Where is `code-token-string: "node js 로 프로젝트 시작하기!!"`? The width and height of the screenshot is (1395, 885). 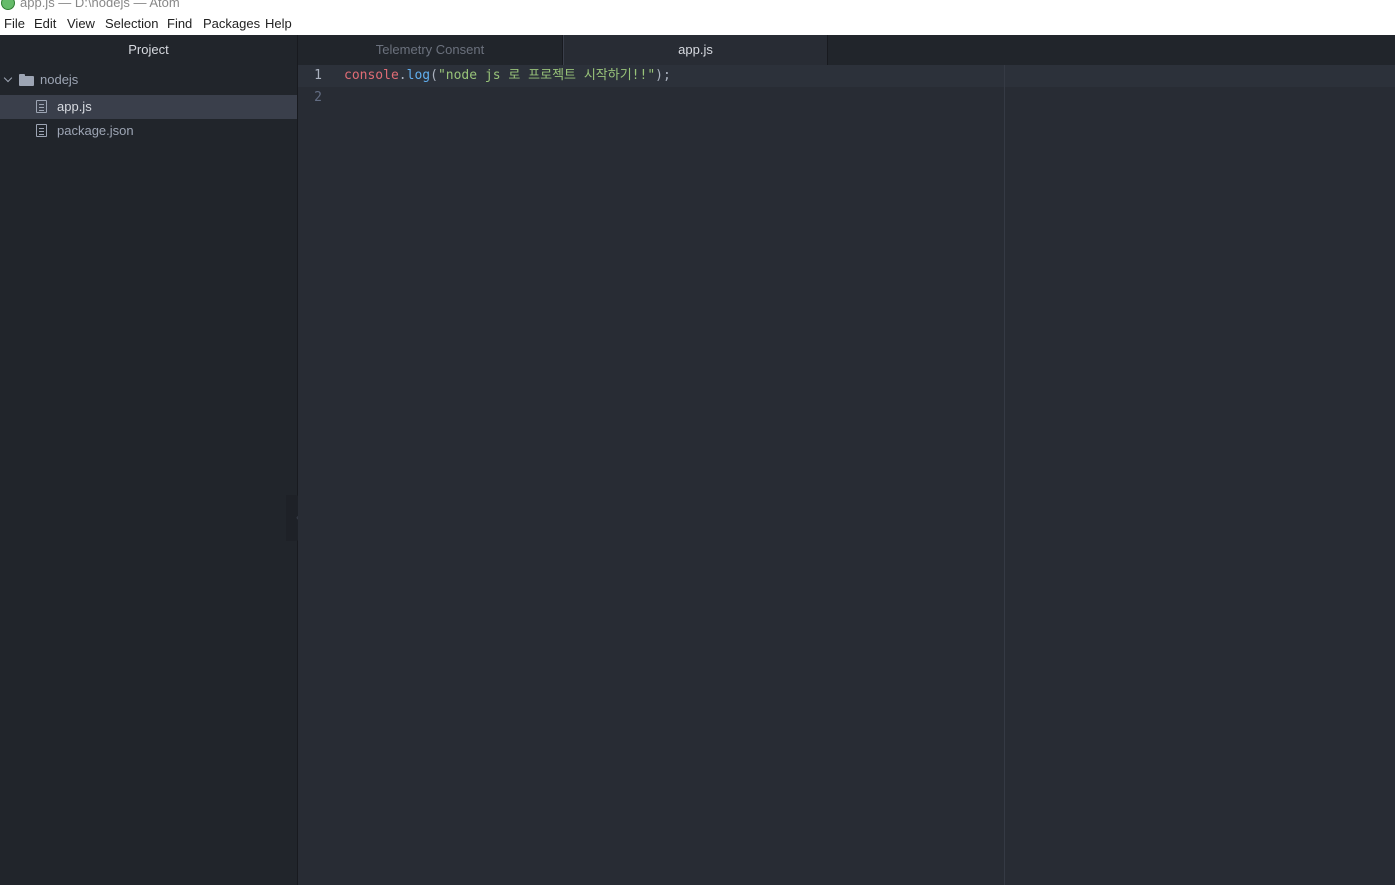
code-token-string: "node js 로 프로젝트 시작하기!!" is located at coordinates (546, 75).